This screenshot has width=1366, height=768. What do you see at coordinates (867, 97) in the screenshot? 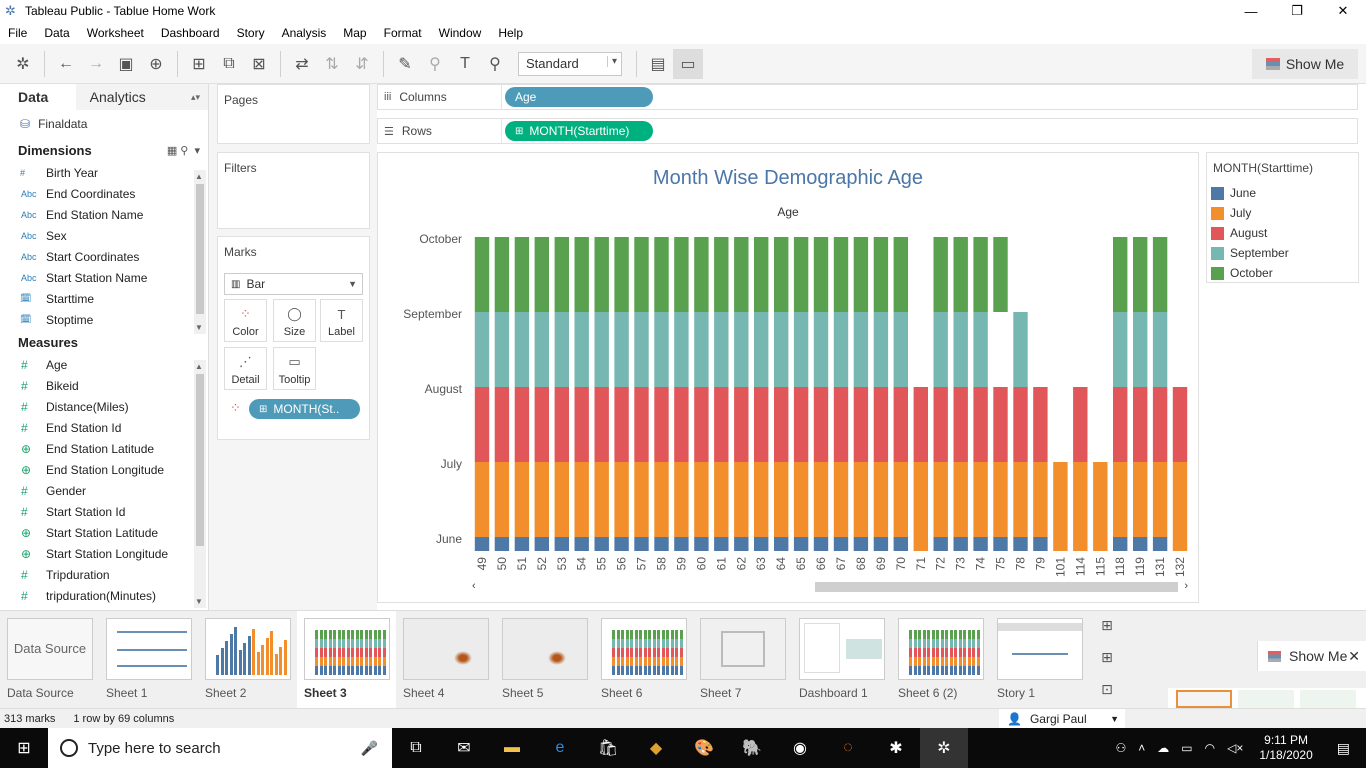
I see `columns-shelf: iii Columns Age` at bounding box center [867, 97].